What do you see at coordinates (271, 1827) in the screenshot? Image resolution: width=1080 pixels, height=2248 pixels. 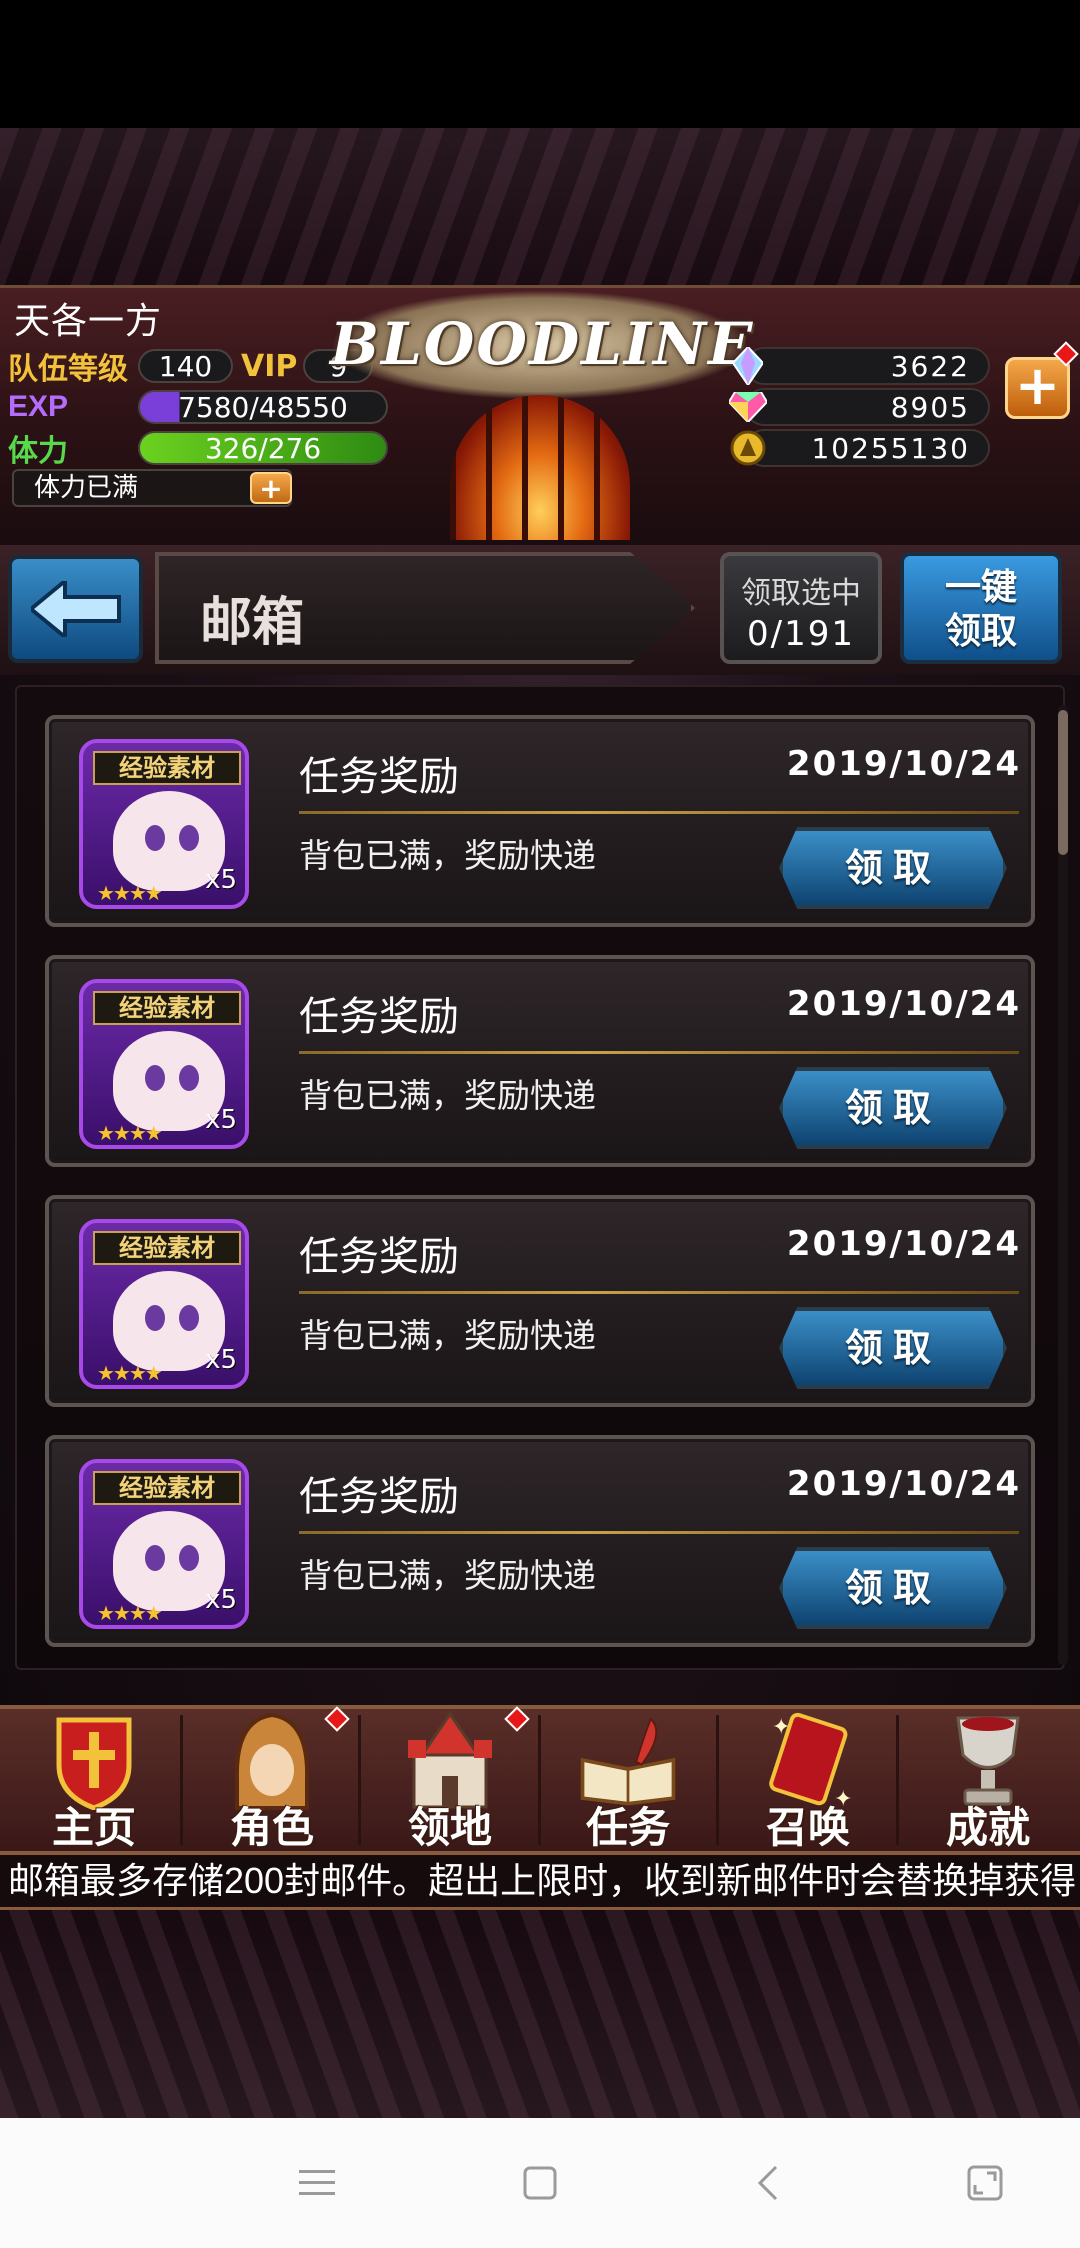 I see `nav-character-label: 角色` at bounding box center [271, 1827].